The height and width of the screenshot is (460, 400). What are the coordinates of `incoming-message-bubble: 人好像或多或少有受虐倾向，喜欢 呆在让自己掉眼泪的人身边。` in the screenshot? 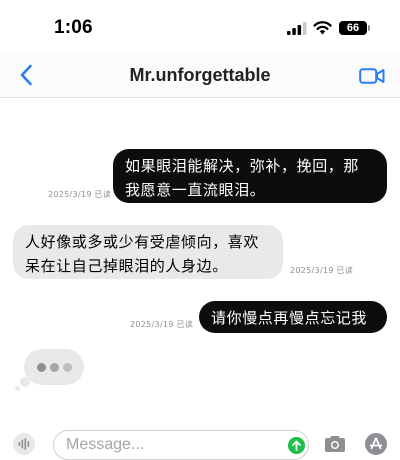 It's located at (148, 252).